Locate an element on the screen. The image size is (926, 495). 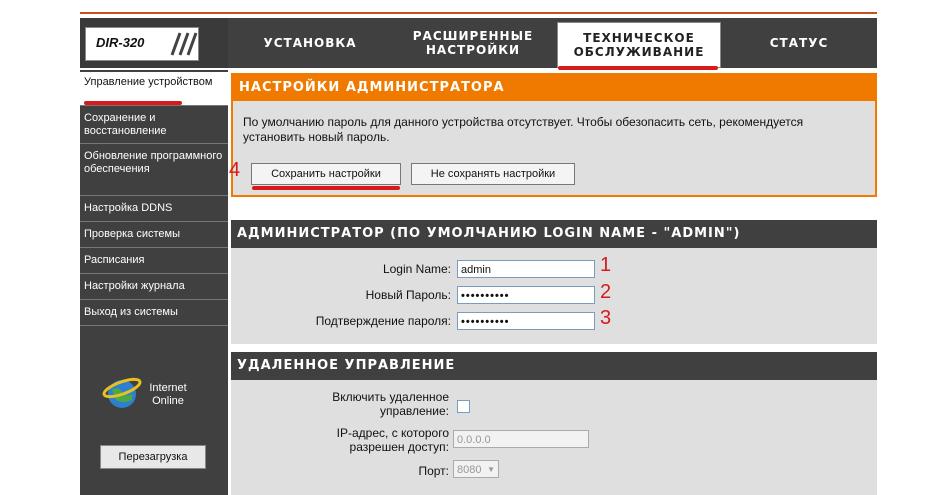
annotation-number-4: 4 is located at coordinates (235, 170).